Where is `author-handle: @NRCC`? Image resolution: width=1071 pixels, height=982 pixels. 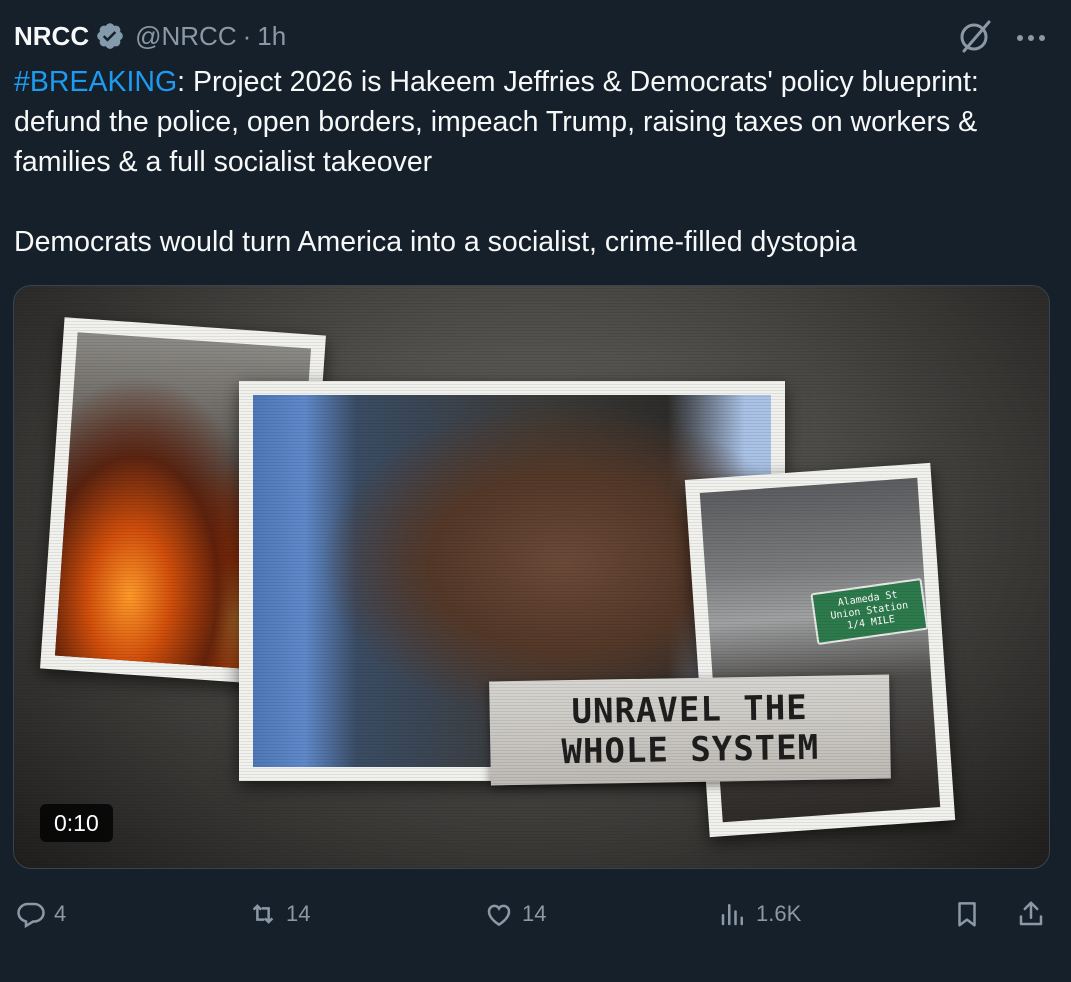 author-handle: @NRCC is located at coordinates (186, 36).